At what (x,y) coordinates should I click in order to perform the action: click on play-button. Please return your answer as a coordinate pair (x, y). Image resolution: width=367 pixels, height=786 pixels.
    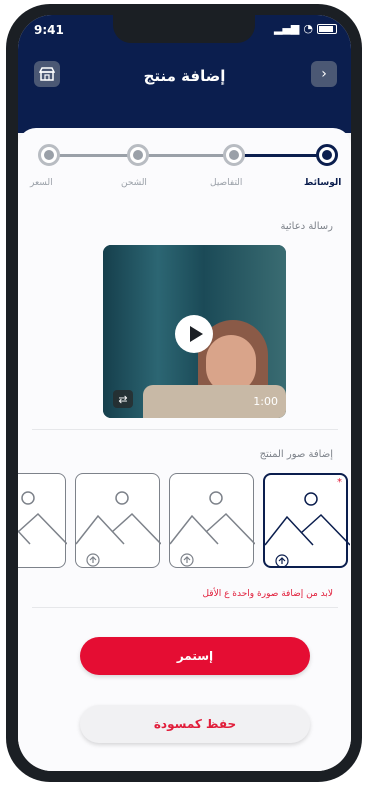
    Looking at the image, I should click on (194, 334).